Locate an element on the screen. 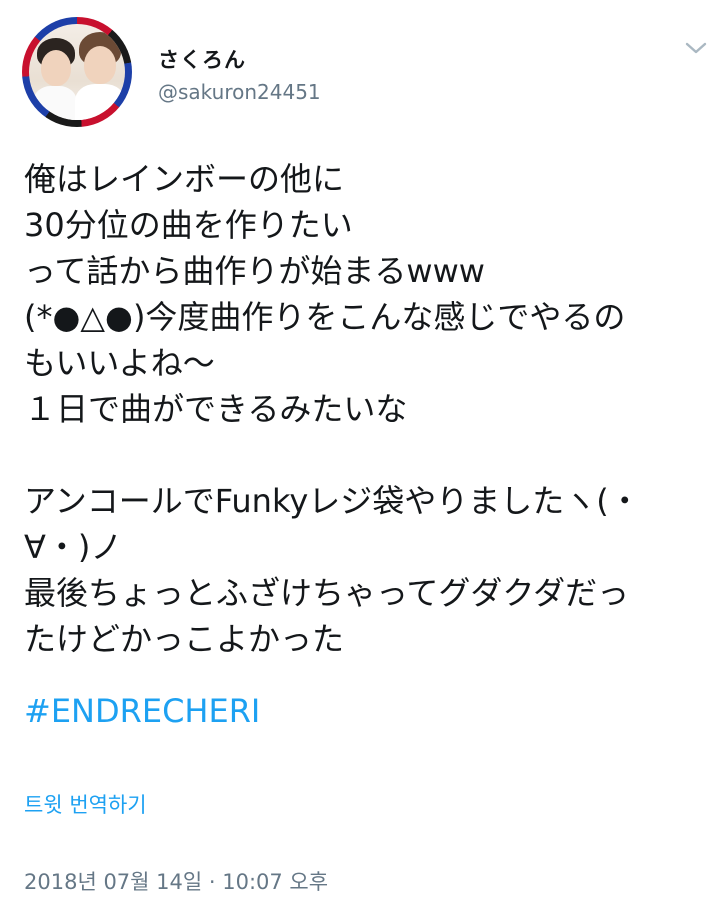 Image resolution: width=720 pixels, height=903 pixels. tweet-timestamp: 2018년 07월 14일 · 10:07 오후 is located at coordinates (176, 882).